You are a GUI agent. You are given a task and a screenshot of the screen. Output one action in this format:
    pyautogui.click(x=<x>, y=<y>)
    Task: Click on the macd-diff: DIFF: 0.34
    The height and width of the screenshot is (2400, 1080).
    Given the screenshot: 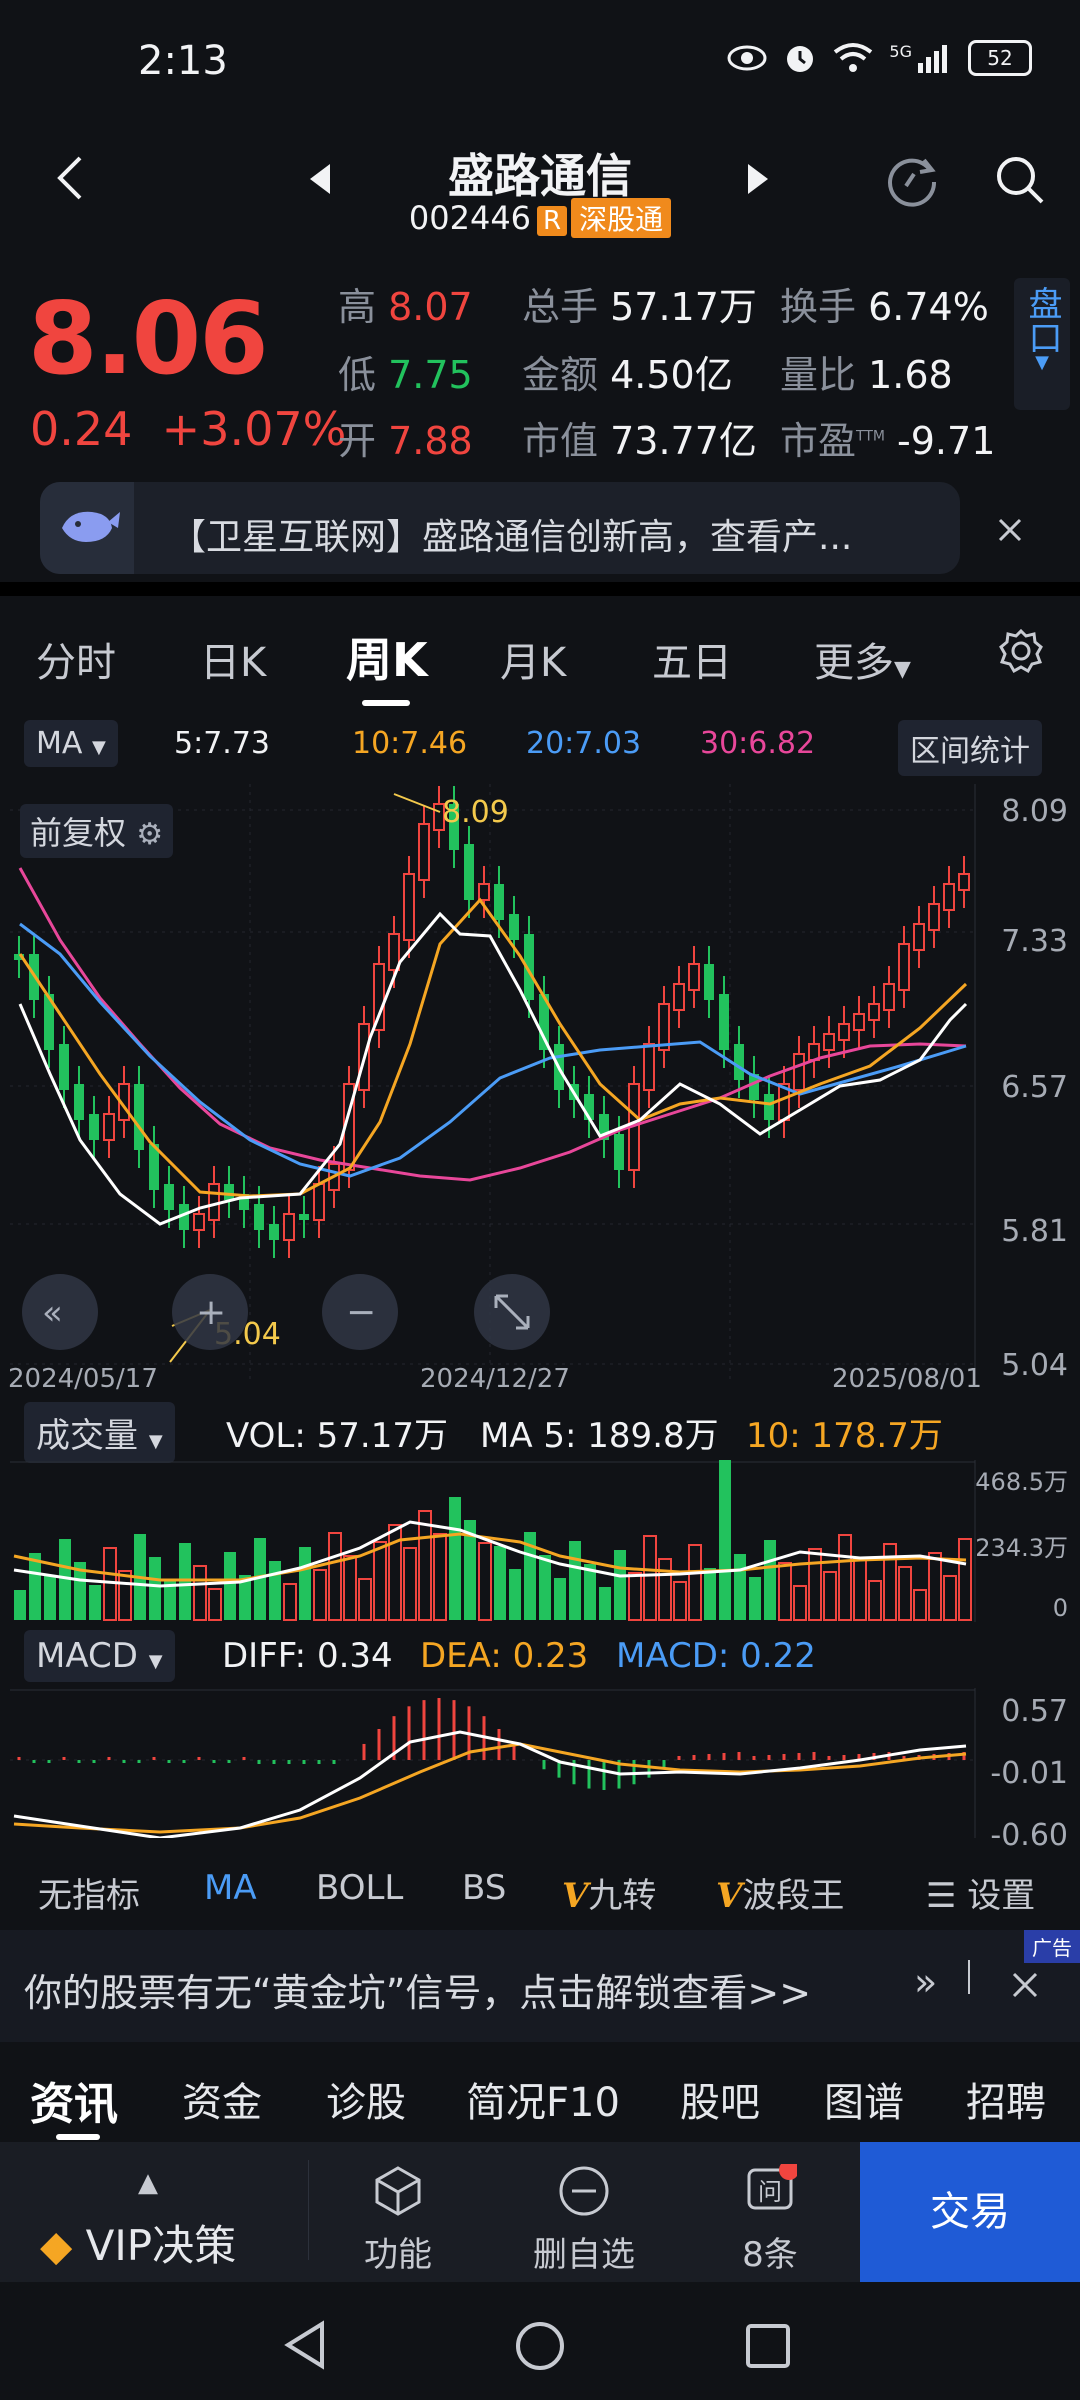 What is the action you would take?
    pyautogui.click(x=307, y=1656)
    